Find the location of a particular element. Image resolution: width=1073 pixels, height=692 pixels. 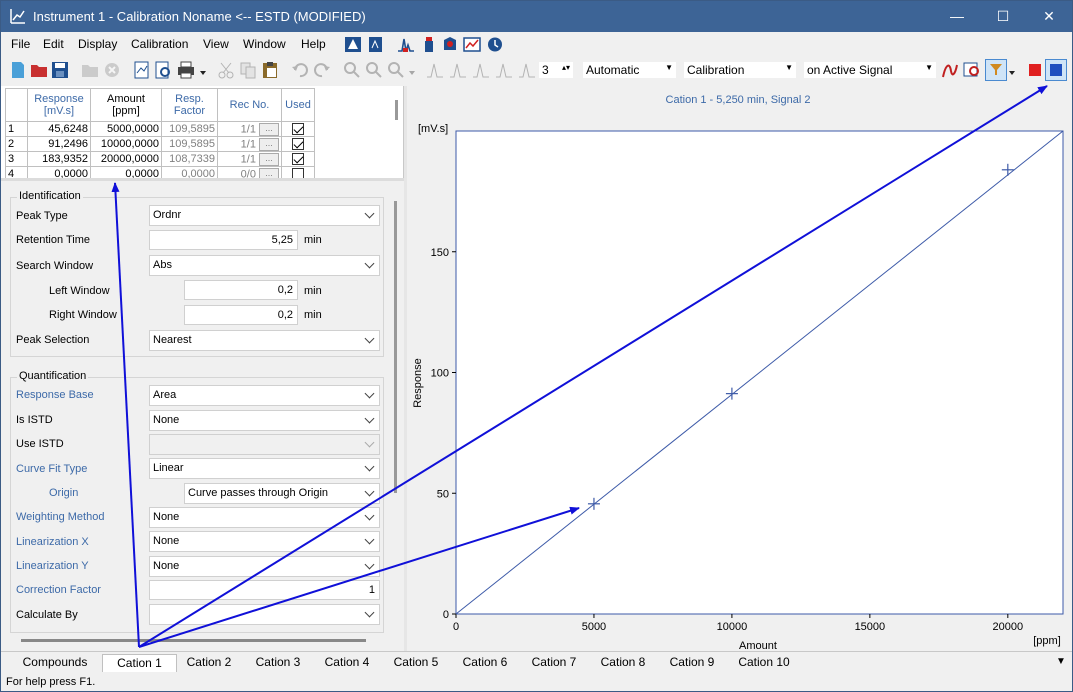

folder-disabled-icon is located at coordinates (90, 70).